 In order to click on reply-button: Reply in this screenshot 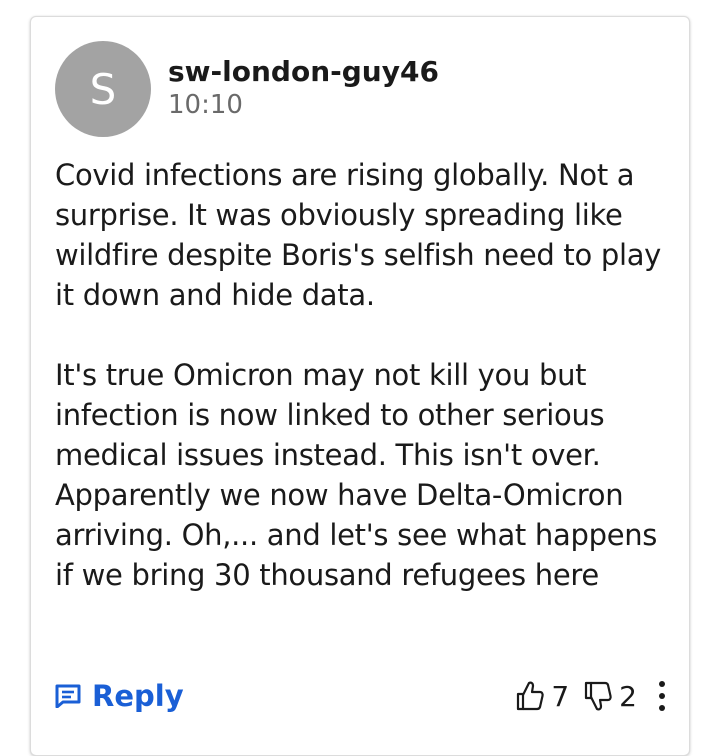, I will do `click(119, 696)`.